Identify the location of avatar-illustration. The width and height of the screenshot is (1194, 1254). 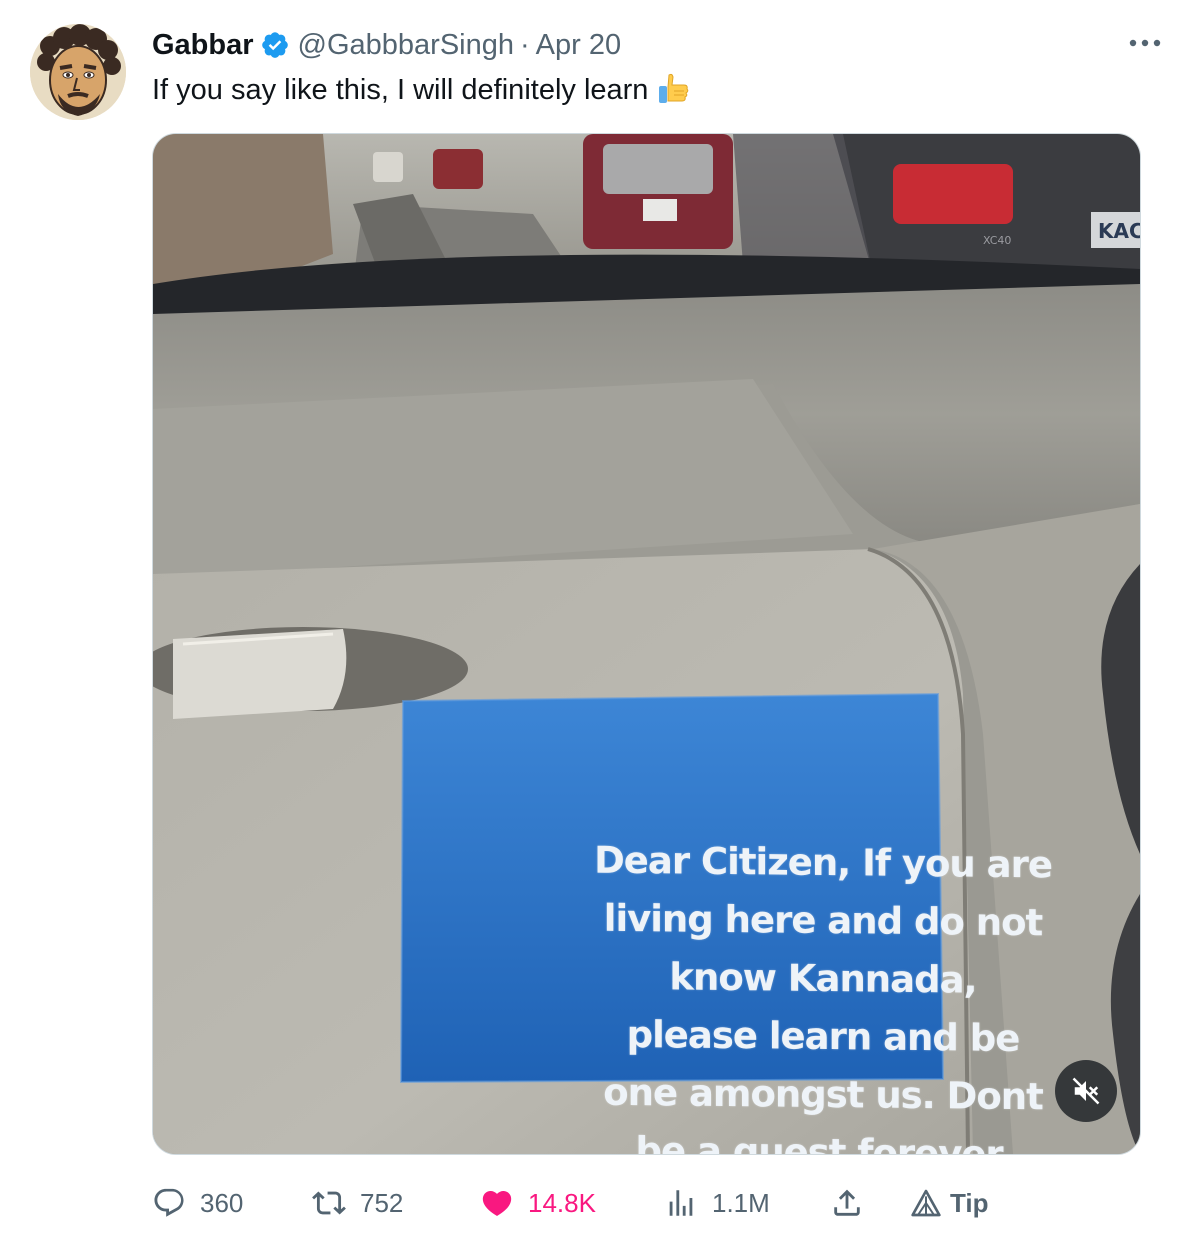
(78, 72).